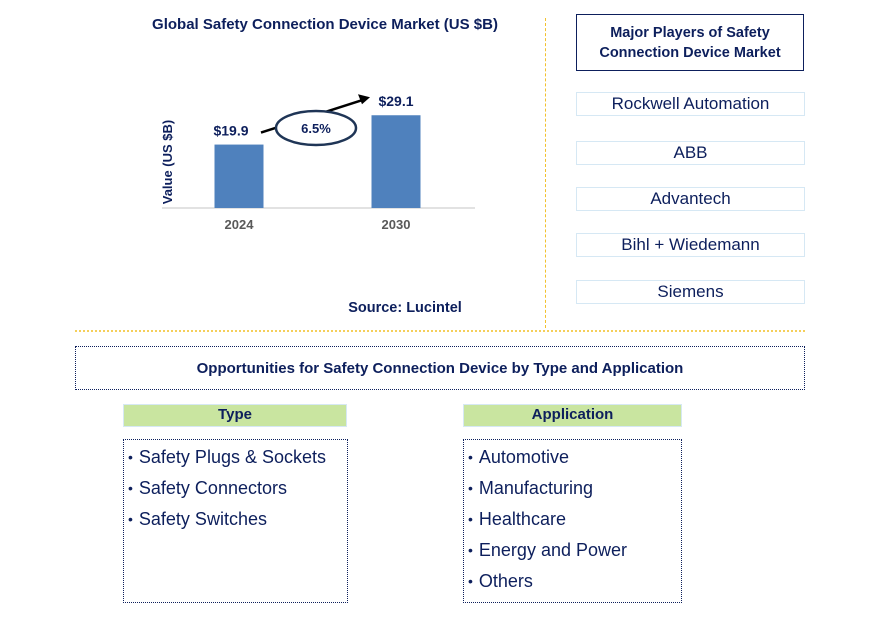  I want to click on horizontal-divider, so click(440, 331).